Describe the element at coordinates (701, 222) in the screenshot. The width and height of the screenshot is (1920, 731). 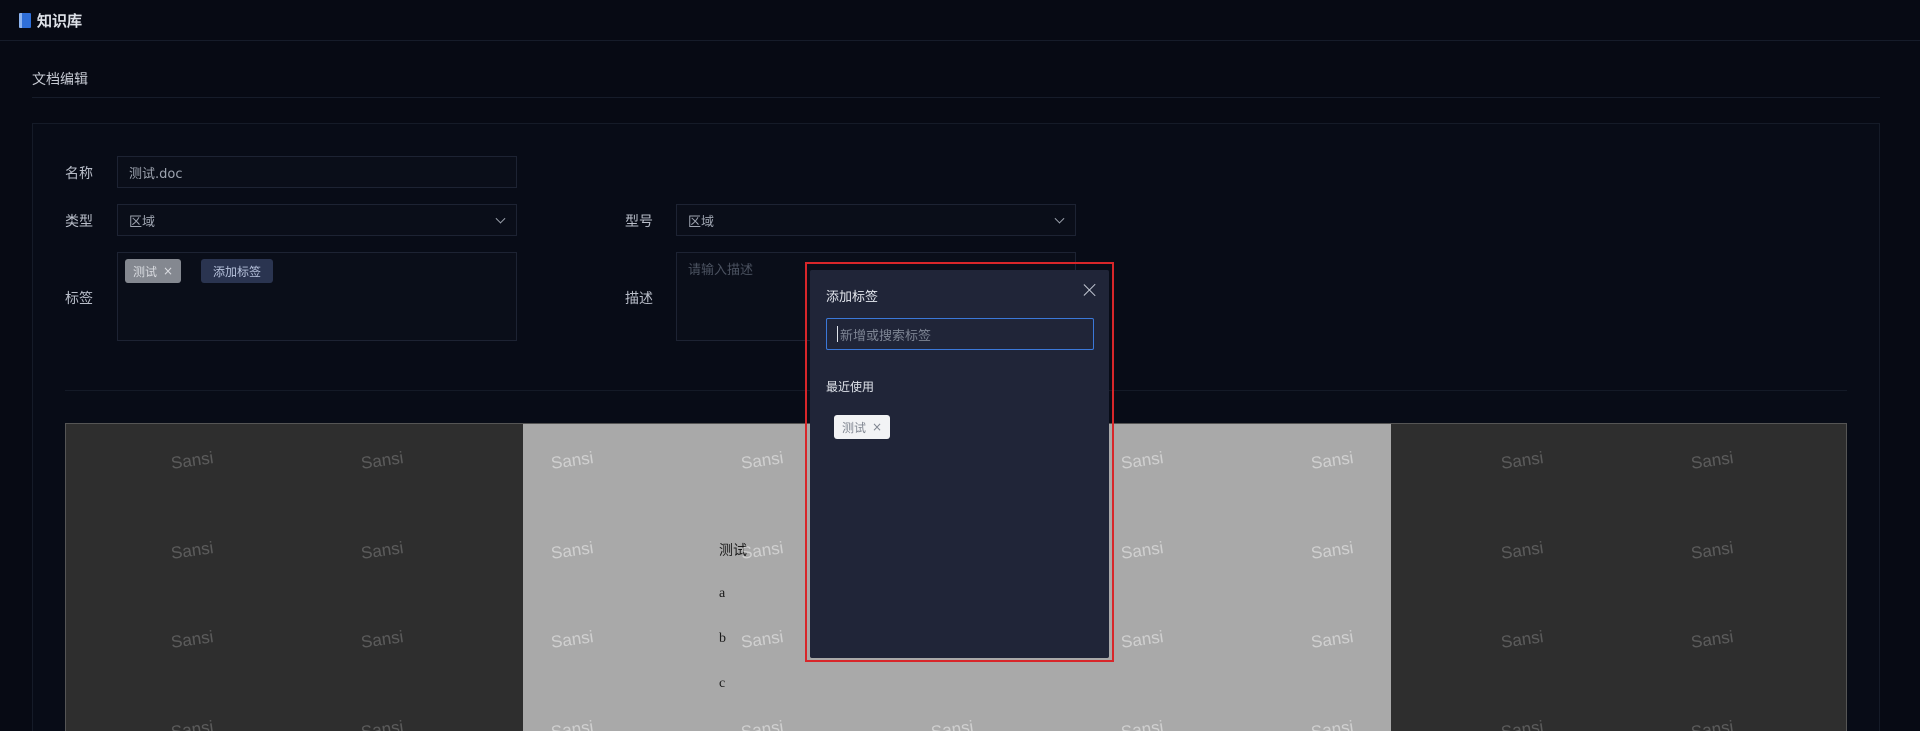
I see `model-value: 区域` at that location.